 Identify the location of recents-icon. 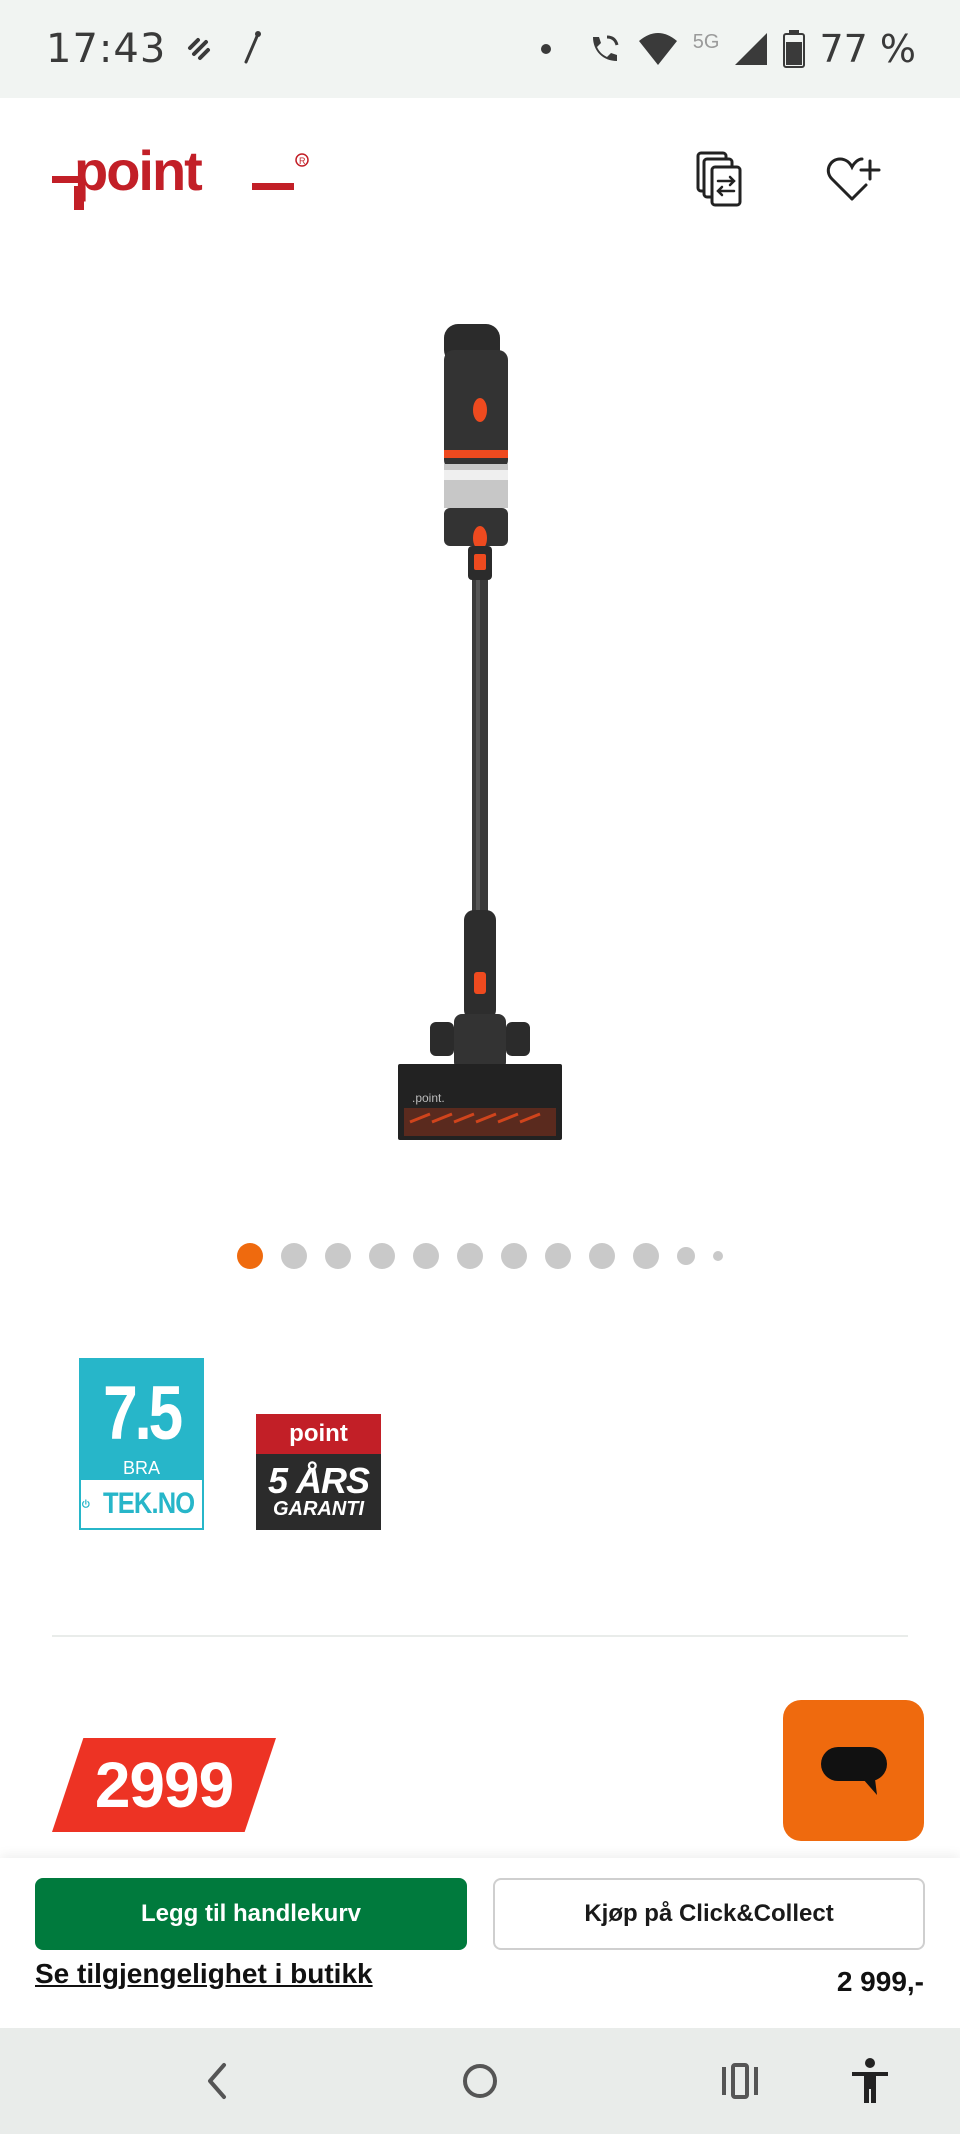
(740, 2081).